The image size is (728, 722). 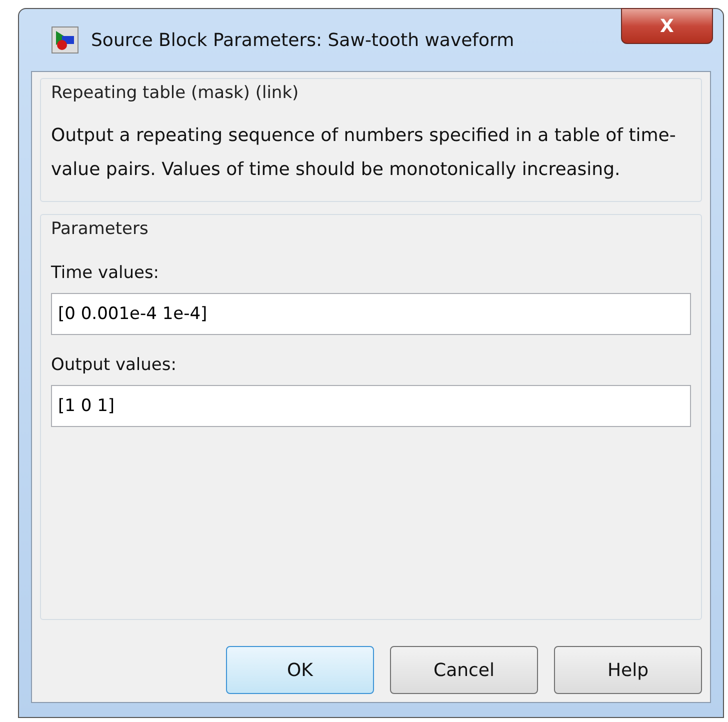 I want to click on field-label: Output values:, so click(x=114, y=365).